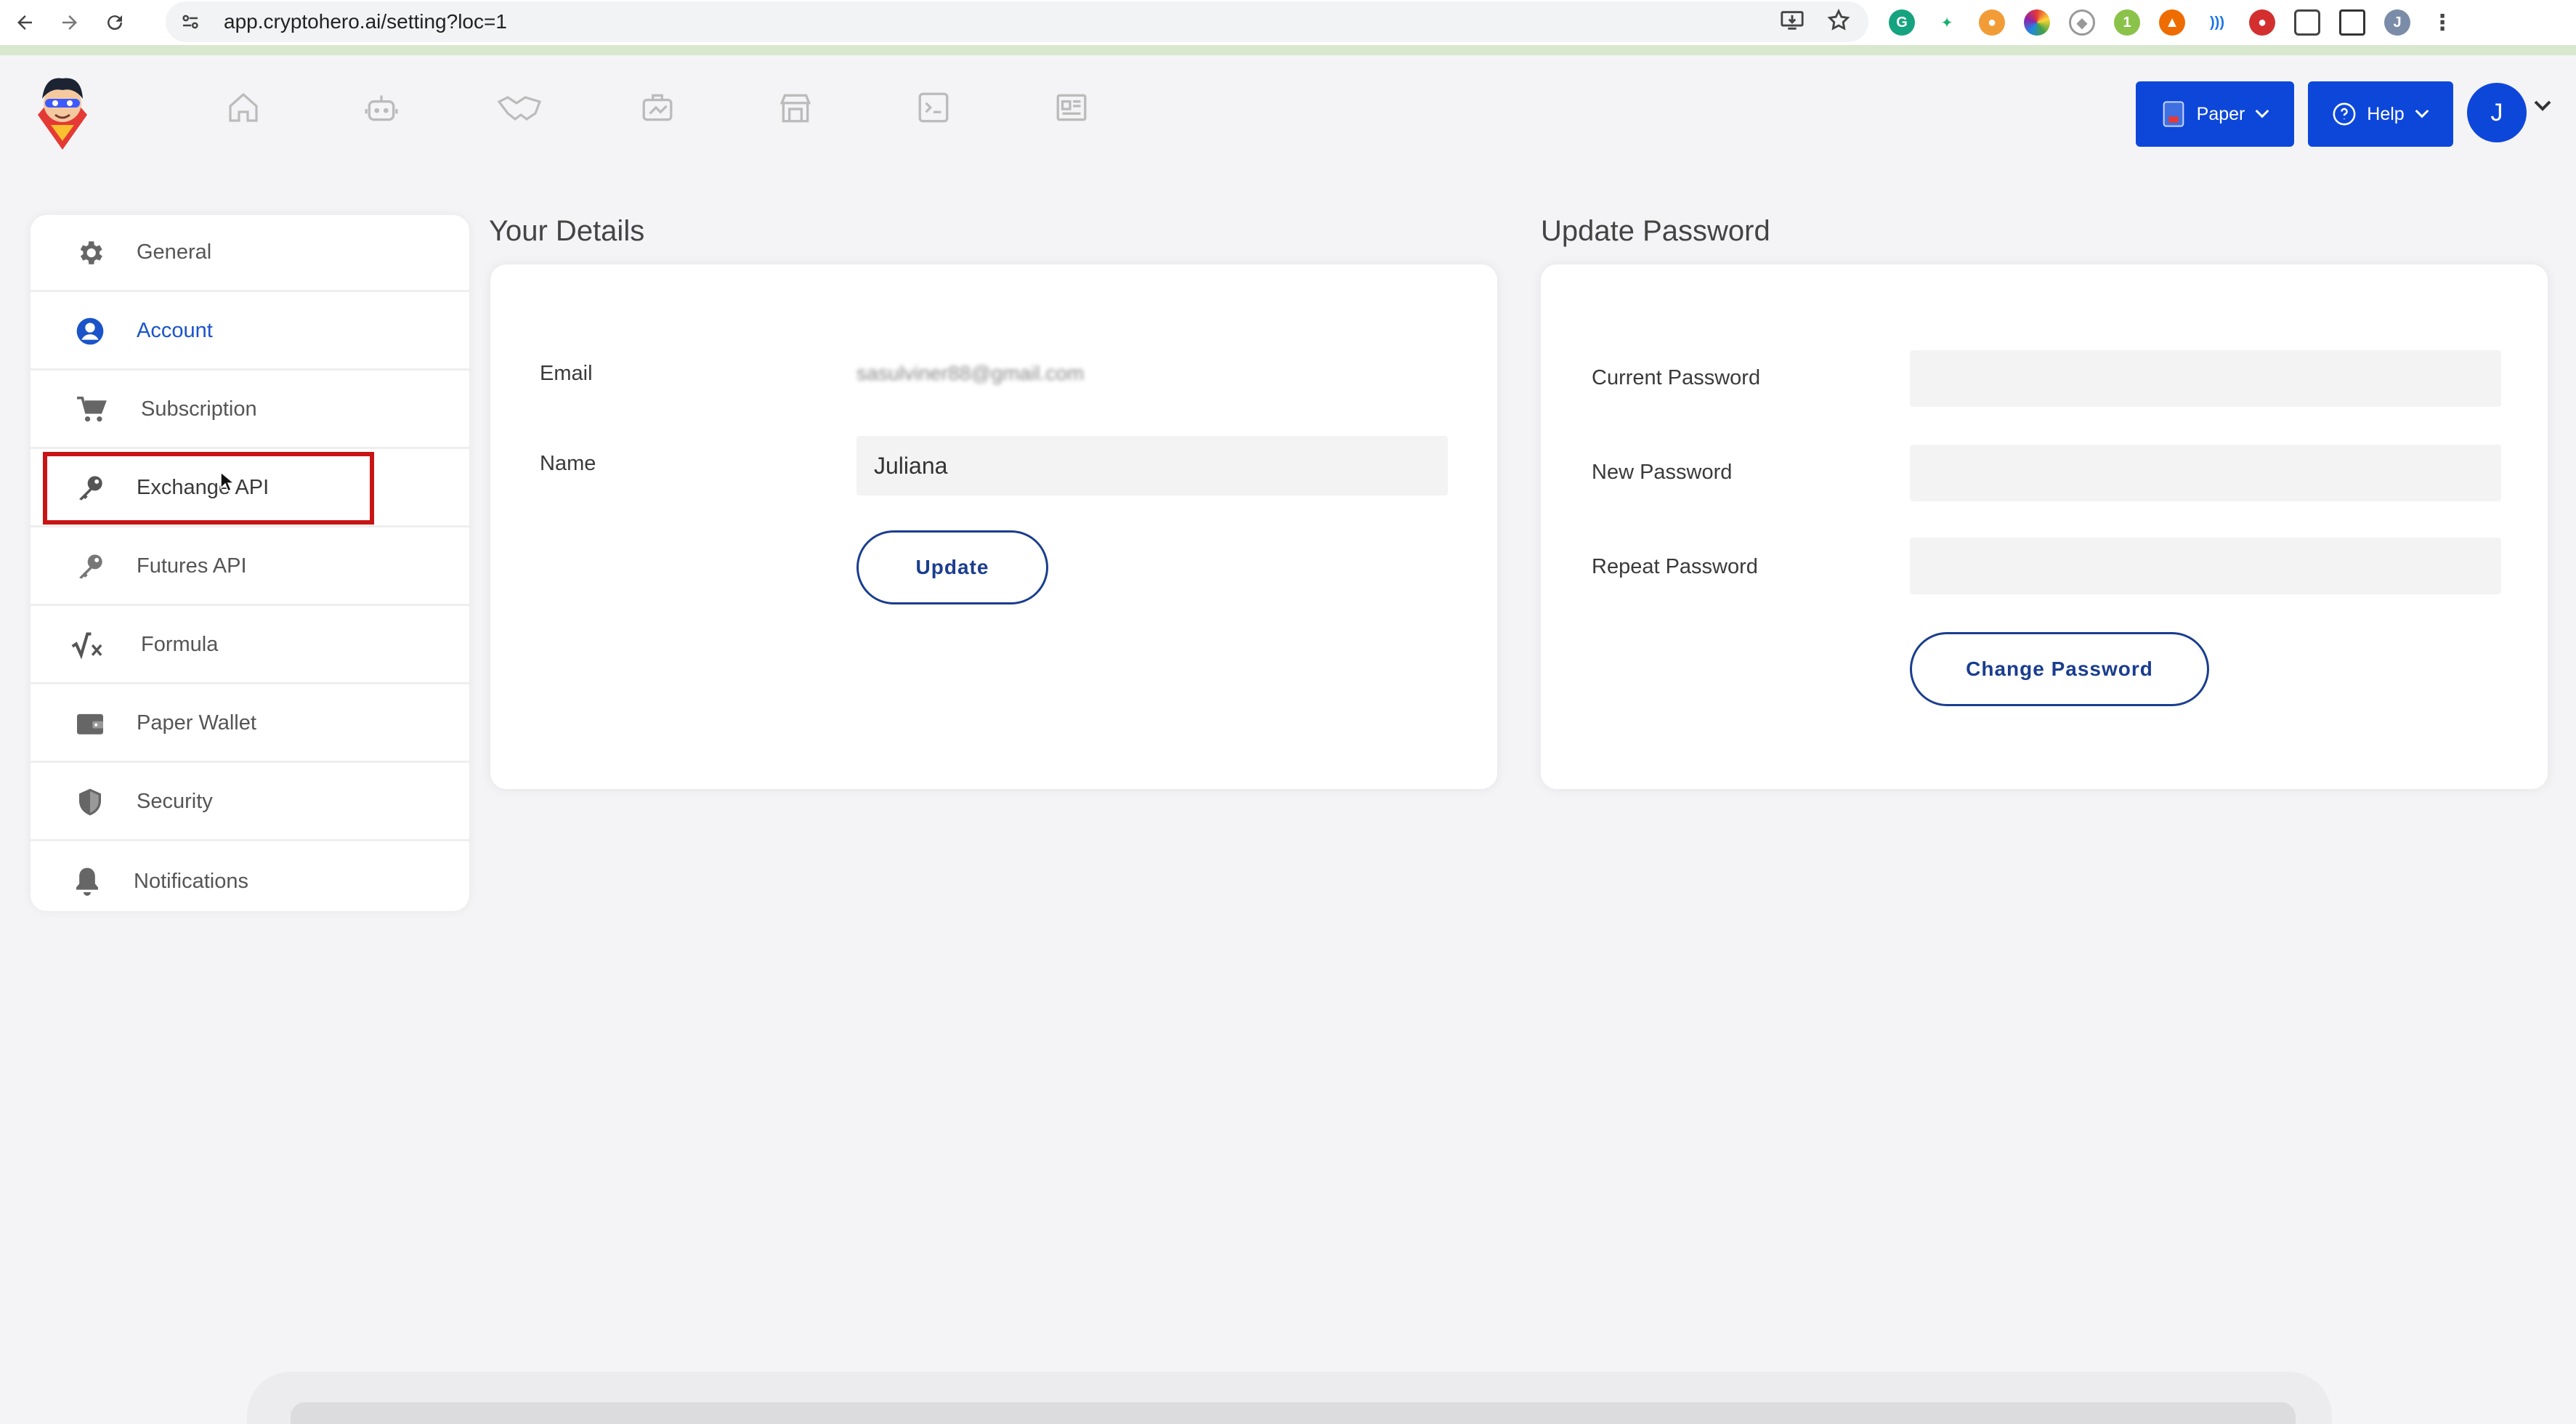 The height and width of the screenshot is (1424, 2576). What do you see at coordinates (199, 409) in the screenshot?
I see `sidebar-item-label: Subscription` at bounding box center [199, 409].